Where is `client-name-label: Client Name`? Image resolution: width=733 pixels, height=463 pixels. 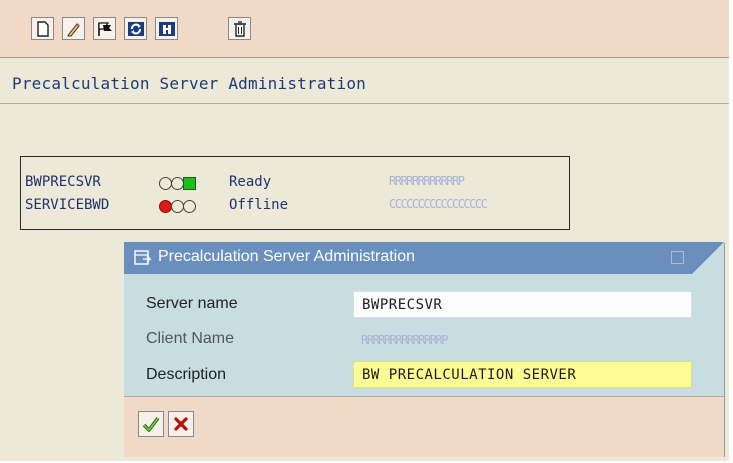
client-name-label: Client Name is located at coordinates (190, 338).